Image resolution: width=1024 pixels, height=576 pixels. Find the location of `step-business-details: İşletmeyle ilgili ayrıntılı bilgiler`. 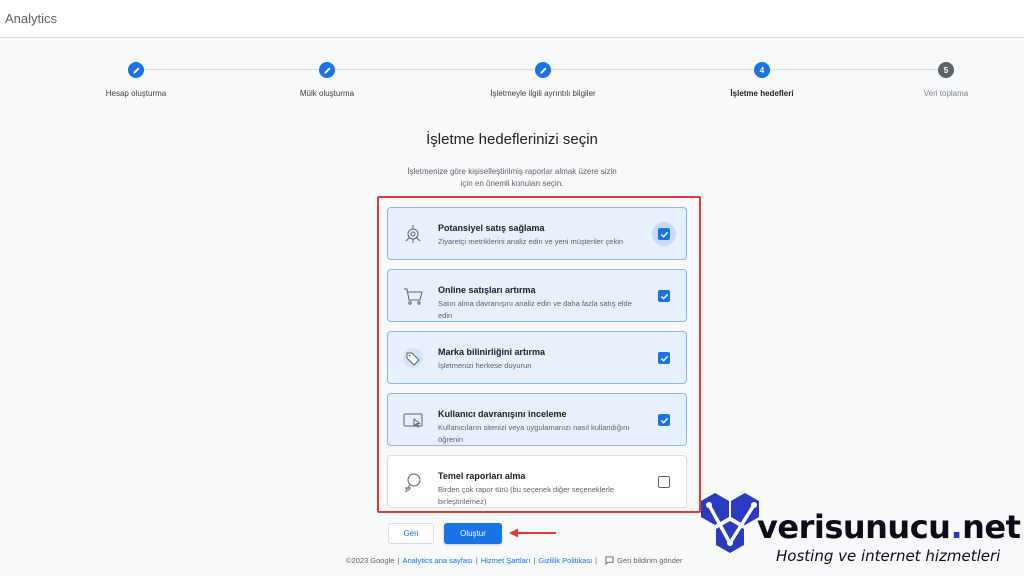

step-business-details: İşletmeyle ilgili ayrıntılı bilgiler is located at coordinates (543, 79).